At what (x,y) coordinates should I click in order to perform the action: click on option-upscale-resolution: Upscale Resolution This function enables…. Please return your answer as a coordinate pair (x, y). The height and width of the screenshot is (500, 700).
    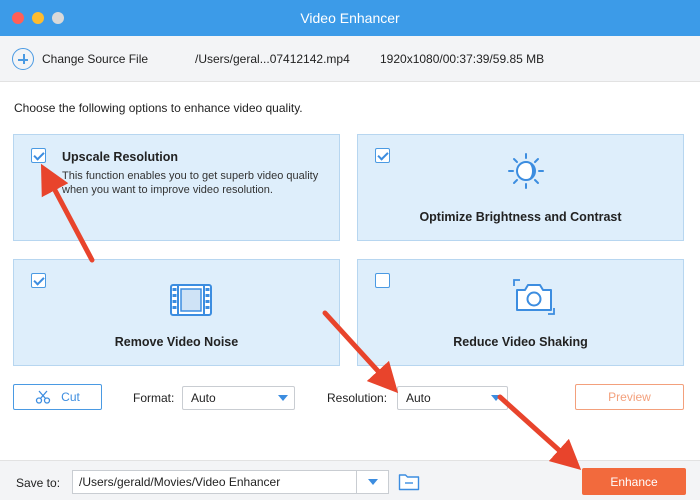
    Looking at the image, I should click on (176, 187).